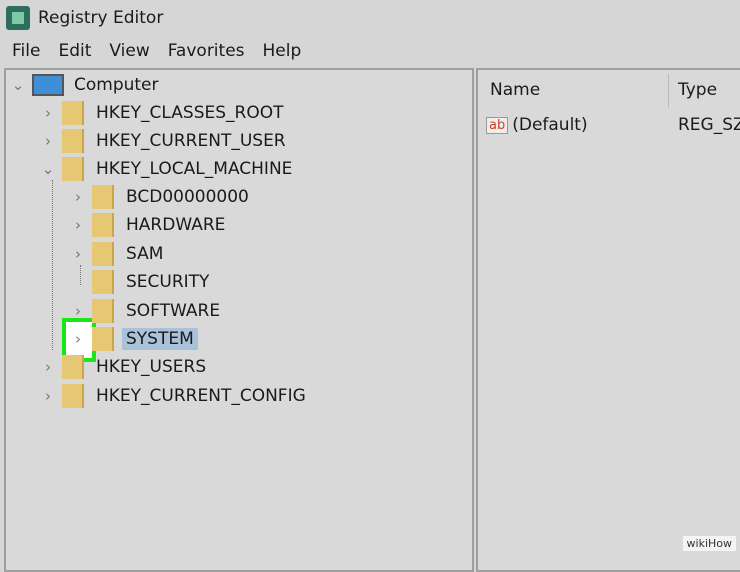 Image resolution: width=740 pixels, height=572 pixels. Describe the element at coordinates (515, 90) in the screenshot. I see `column-header-name: Name` at that location.